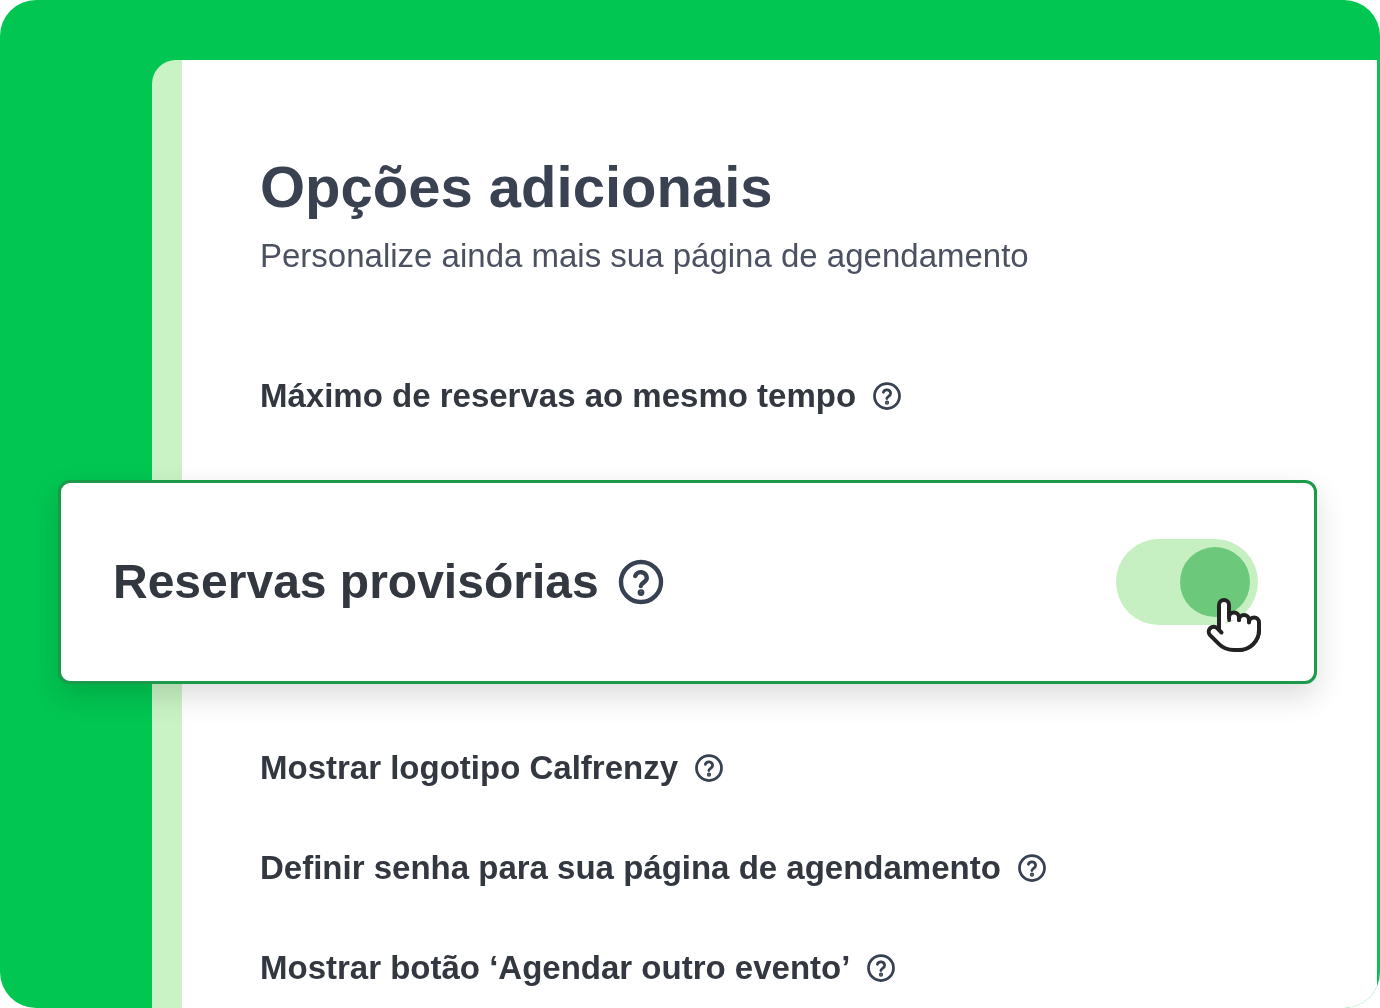  Describe the element at coordinates (356, 582) in the screenshot. I see `option-label: Reservas provisórias` at that location.